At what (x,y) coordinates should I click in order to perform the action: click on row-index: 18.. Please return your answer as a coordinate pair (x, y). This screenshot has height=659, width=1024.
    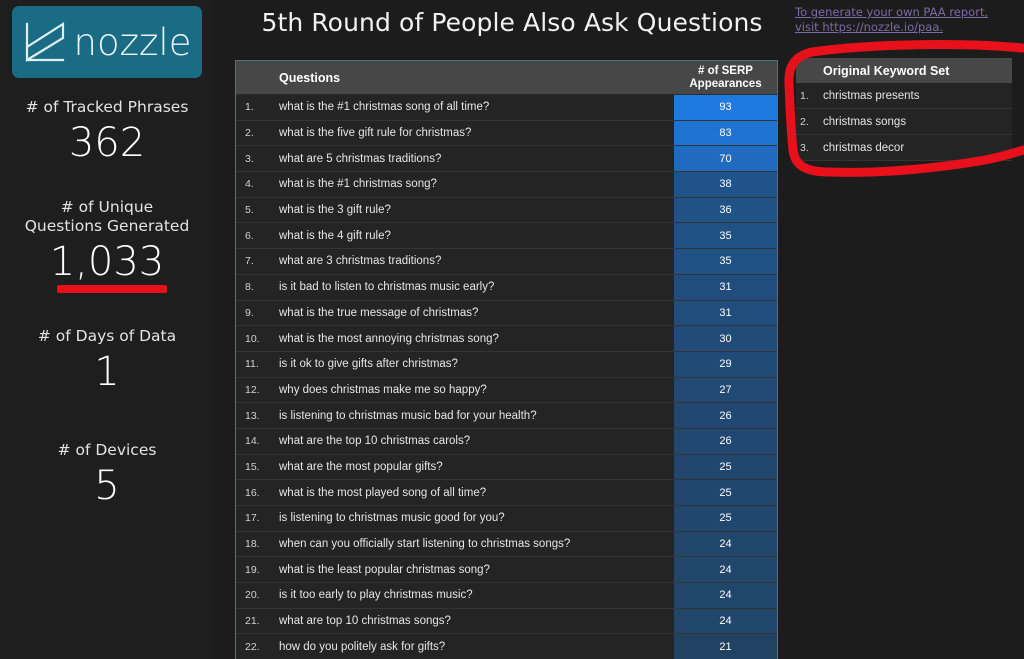
    Looking at the image, I should click on (252, 544).